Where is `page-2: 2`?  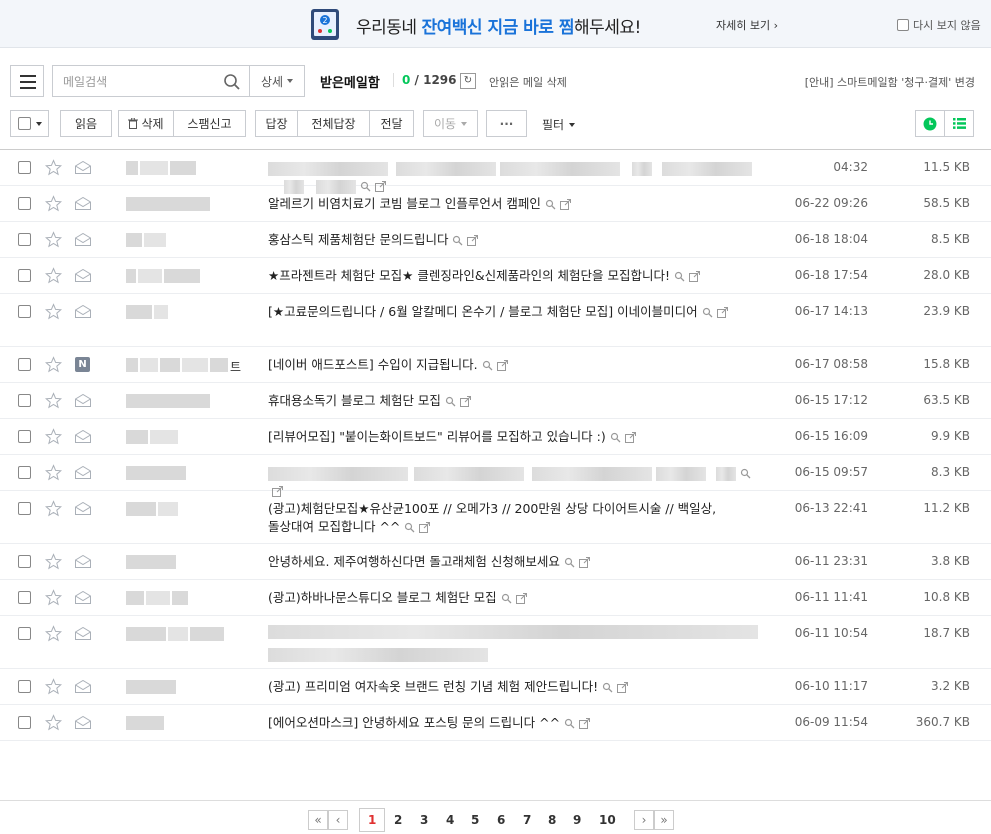 page-2: 2 is located at coordinates (398, 820).